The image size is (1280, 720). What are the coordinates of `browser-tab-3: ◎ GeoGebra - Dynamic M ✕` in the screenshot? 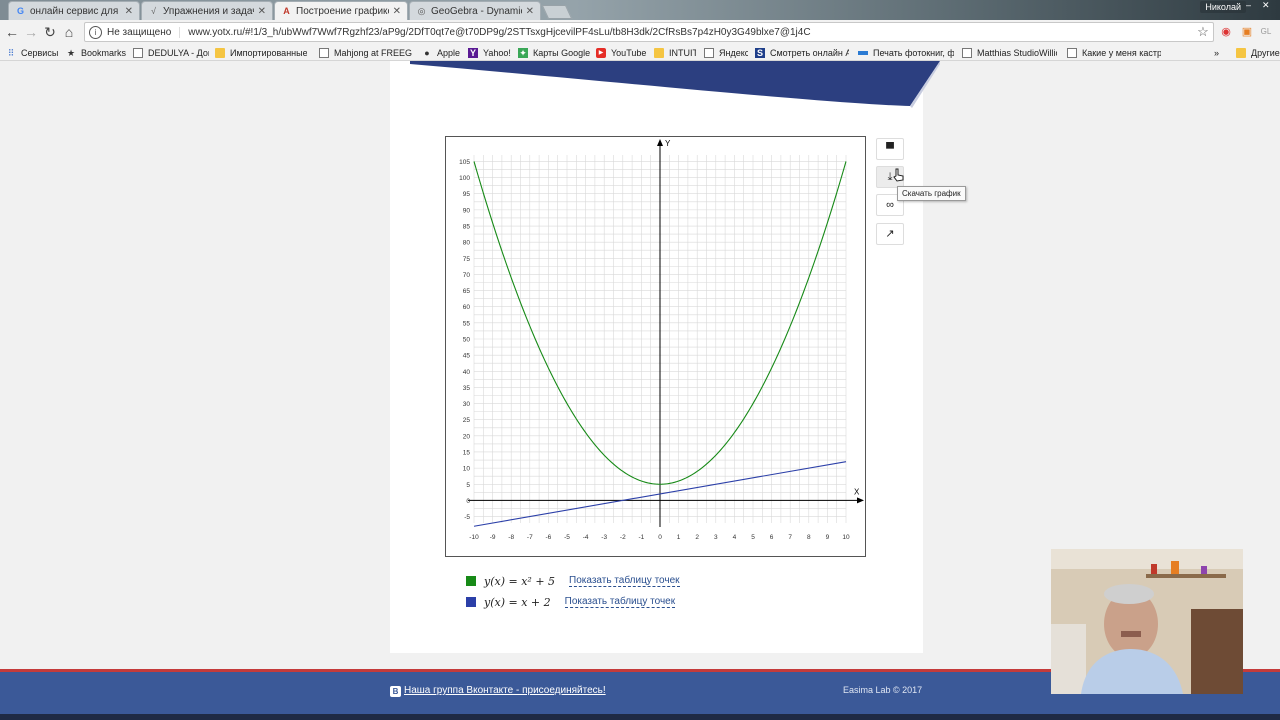 It's located at (475, 10).